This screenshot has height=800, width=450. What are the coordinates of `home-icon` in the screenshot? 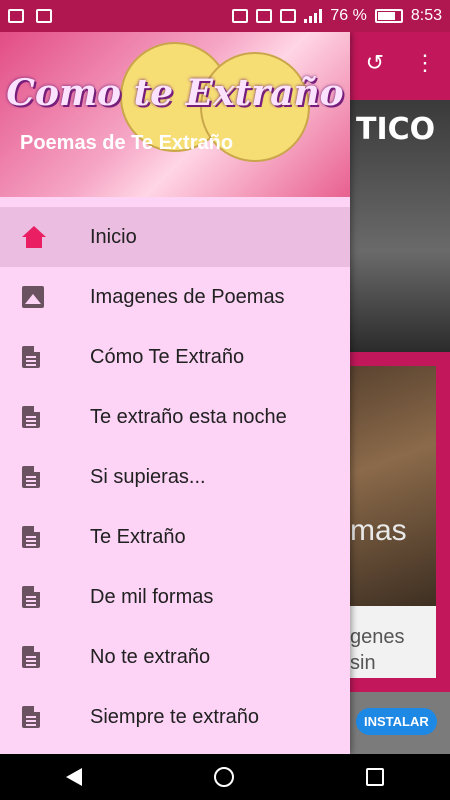 It's located at (34, 237).